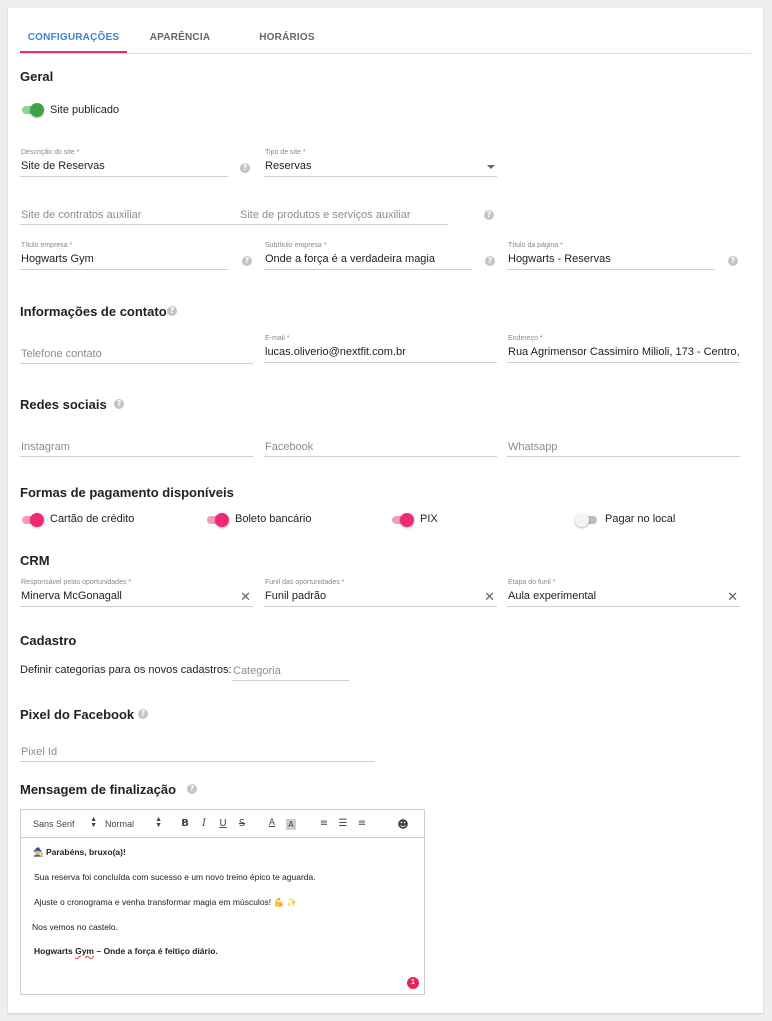 The image size is (772, 1021). Describe the element at coordinates (32, 110) in the screenshot. I see `site-publicado-toggle` at that location.